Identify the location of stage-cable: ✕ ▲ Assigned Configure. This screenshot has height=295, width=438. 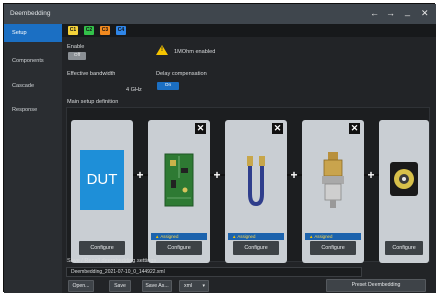
(256, 191).